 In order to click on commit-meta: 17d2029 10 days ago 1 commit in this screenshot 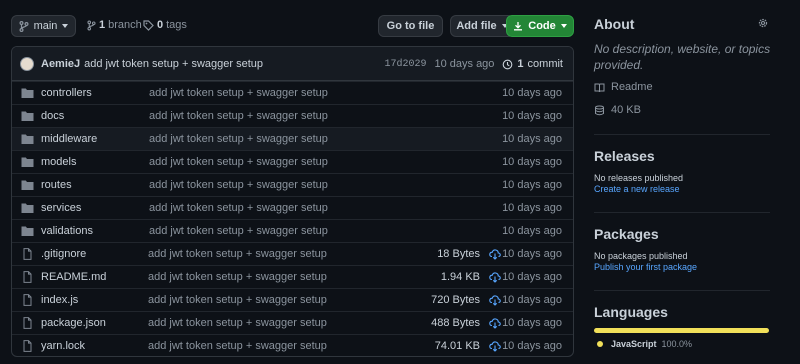, I will do `click(473, 64)`.